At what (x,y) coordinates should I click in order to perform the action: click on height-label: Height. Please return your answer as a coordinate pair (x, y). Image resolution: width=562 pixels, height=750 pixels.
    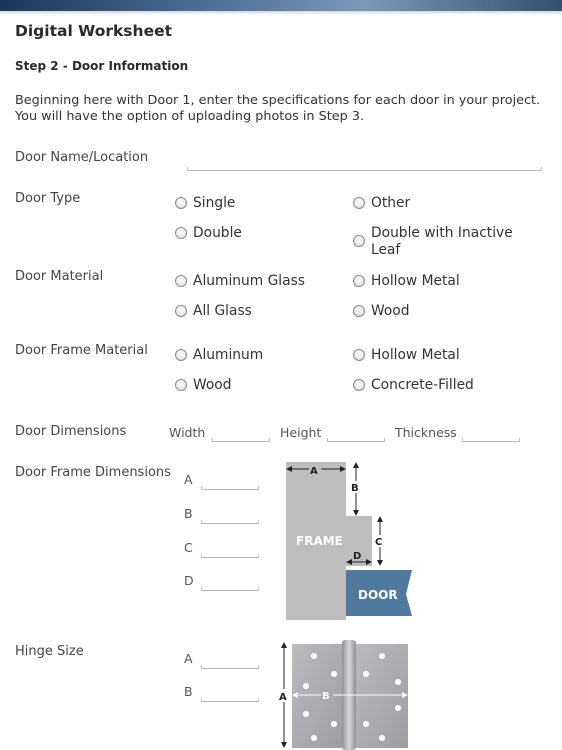
    Looking at the image, I should click on (301, 432).